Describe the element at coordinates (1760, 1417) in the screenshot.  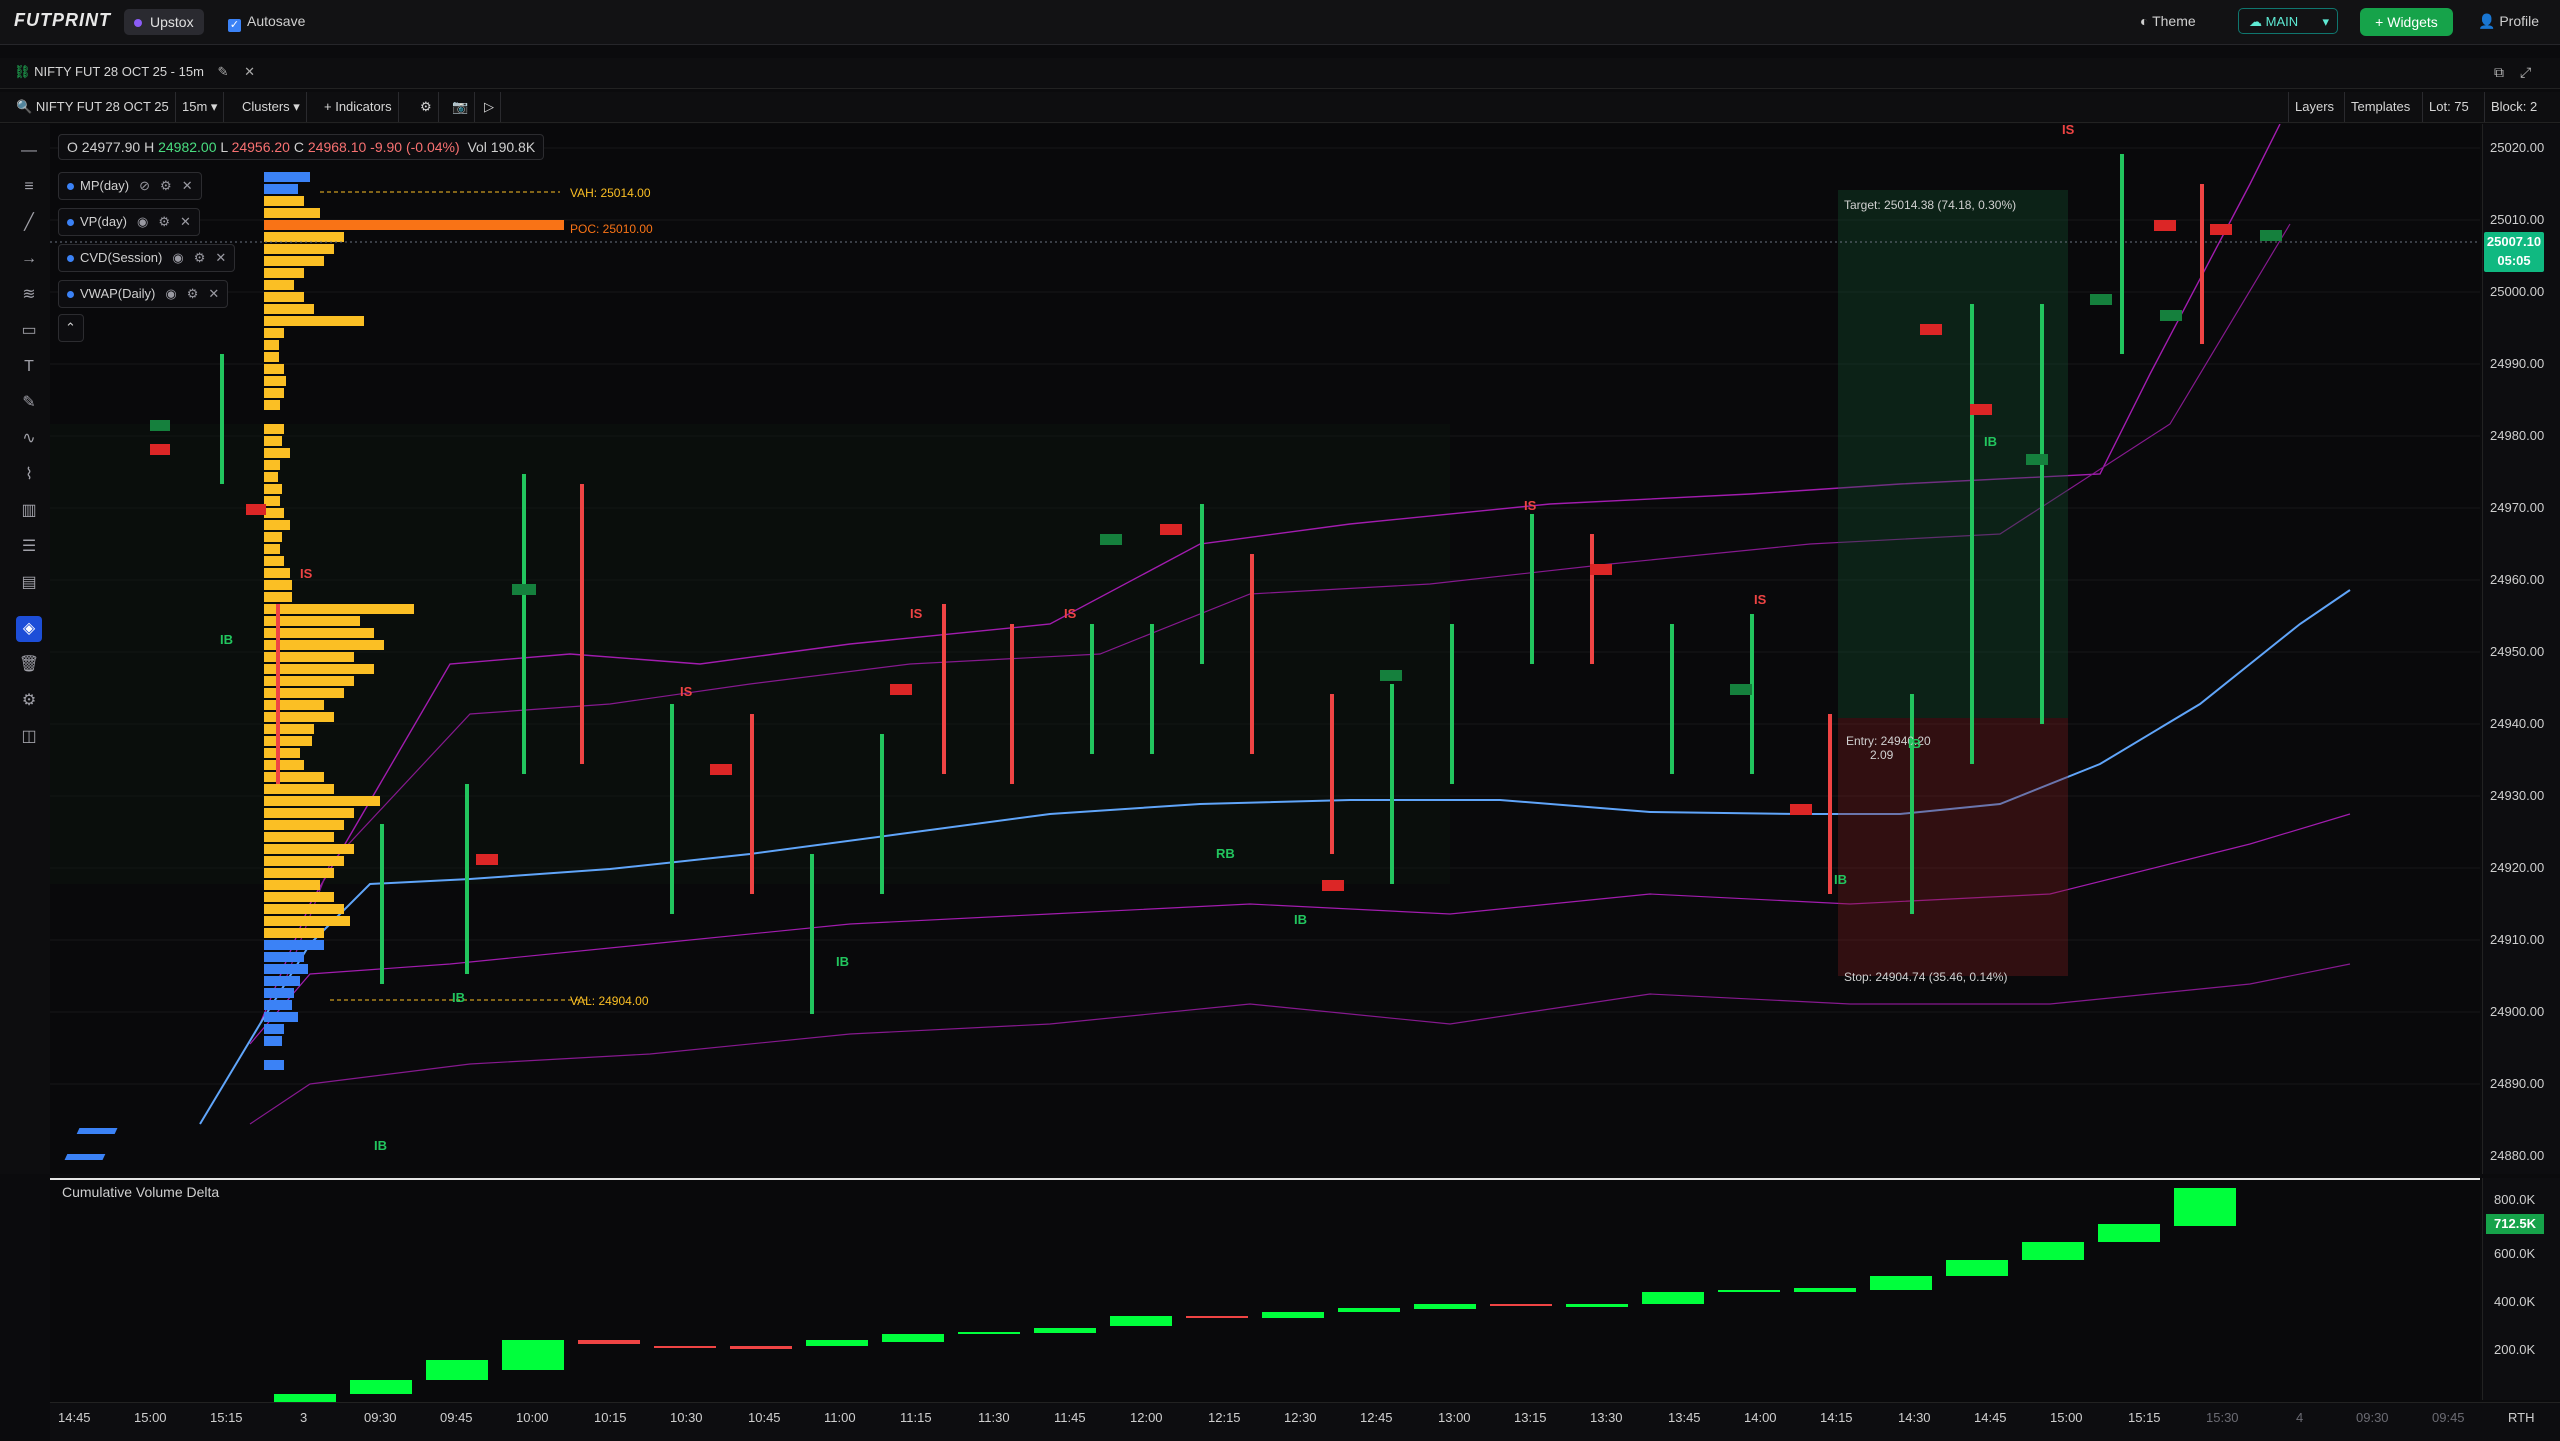
I see `time-label: 14:00` at that location.